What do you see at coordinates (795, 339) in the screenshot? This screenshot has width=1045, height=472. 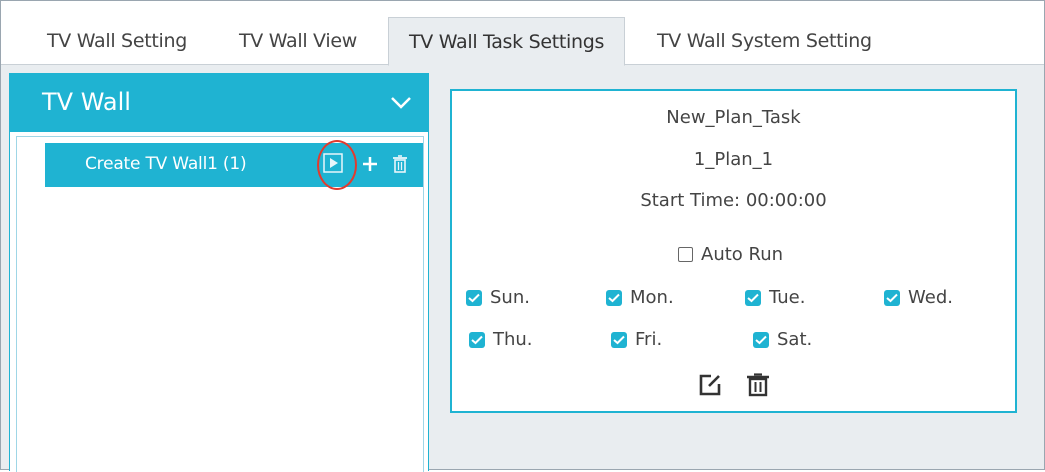 I see `day-label: Sat.` at bounding box center [795, 339].